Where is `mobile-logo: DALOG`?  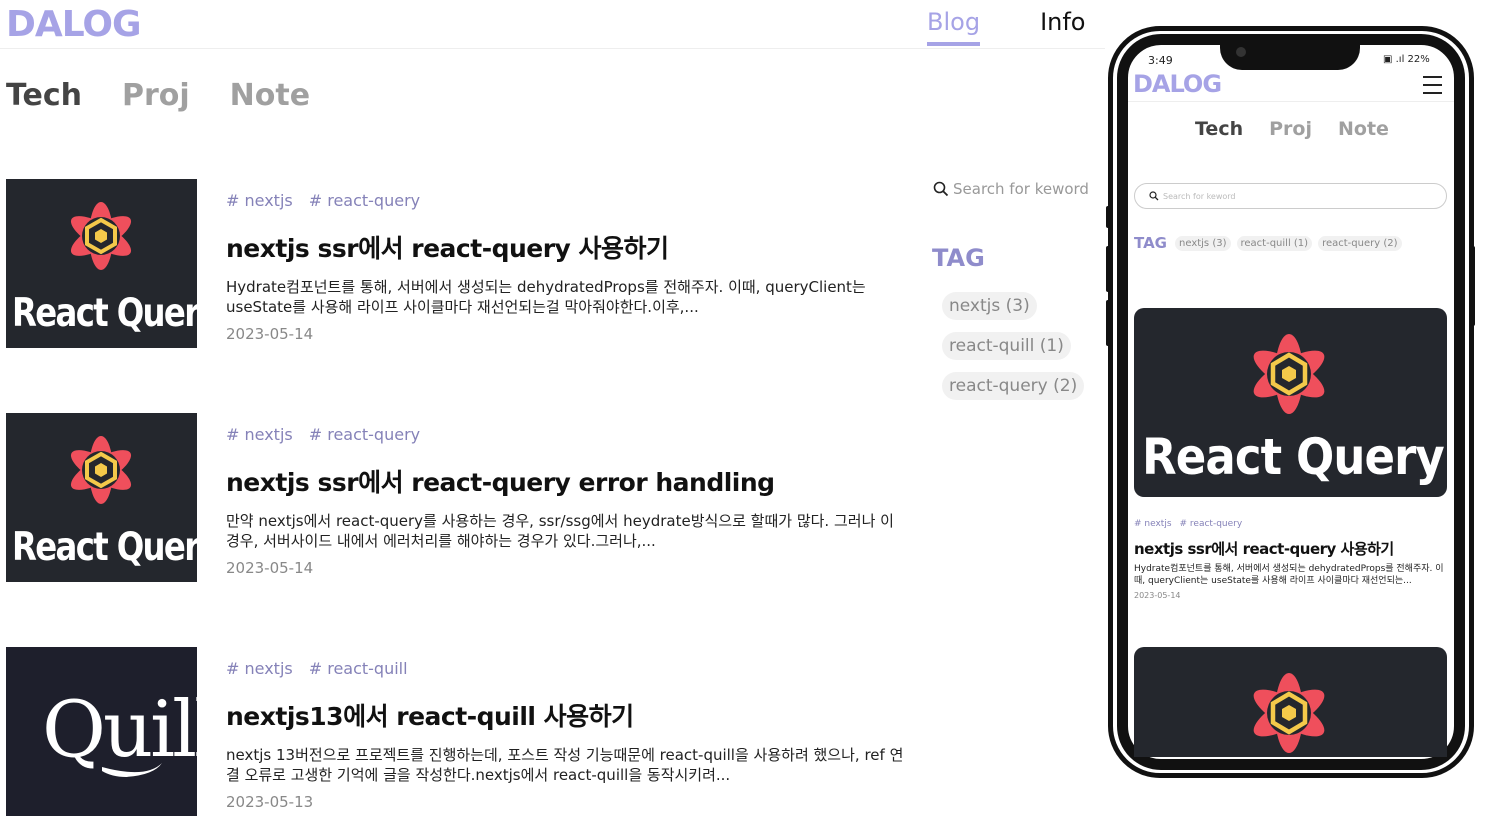 mobile-logo: DALOG is located at coordinates (1177, 84).